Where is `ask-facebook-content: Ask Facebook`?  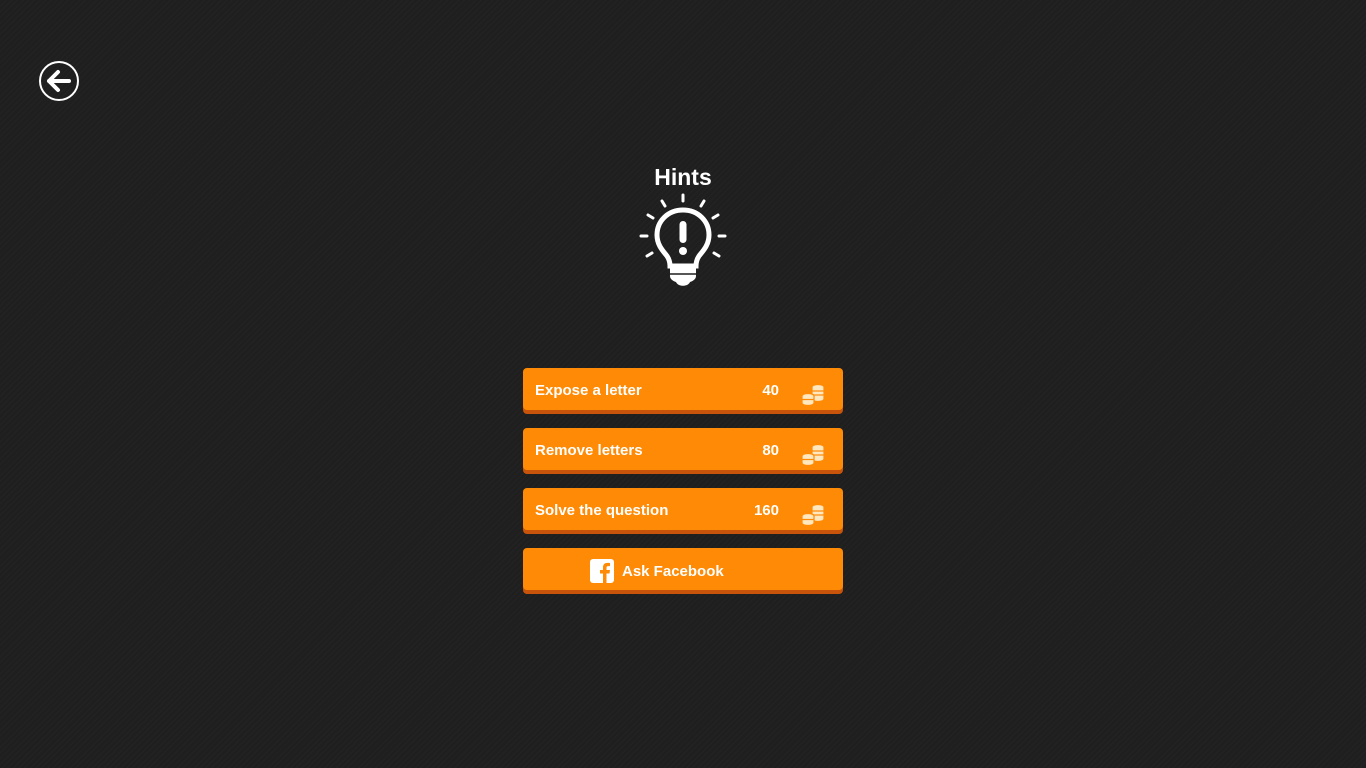
ask-facebook-content: Ask Facebook is located at coordinates (657, 571).